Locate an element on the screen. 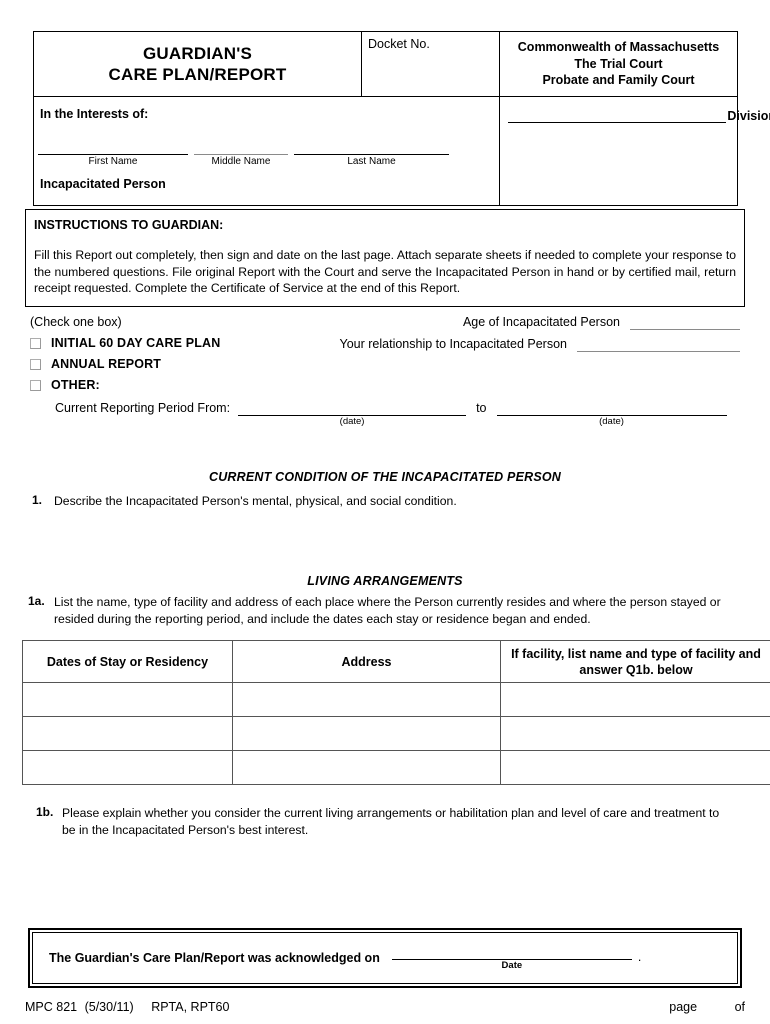 The height and width of the screenshot is (1024, 770). checkbox-label-other: OTHER: is located at coordinates (75, 385).